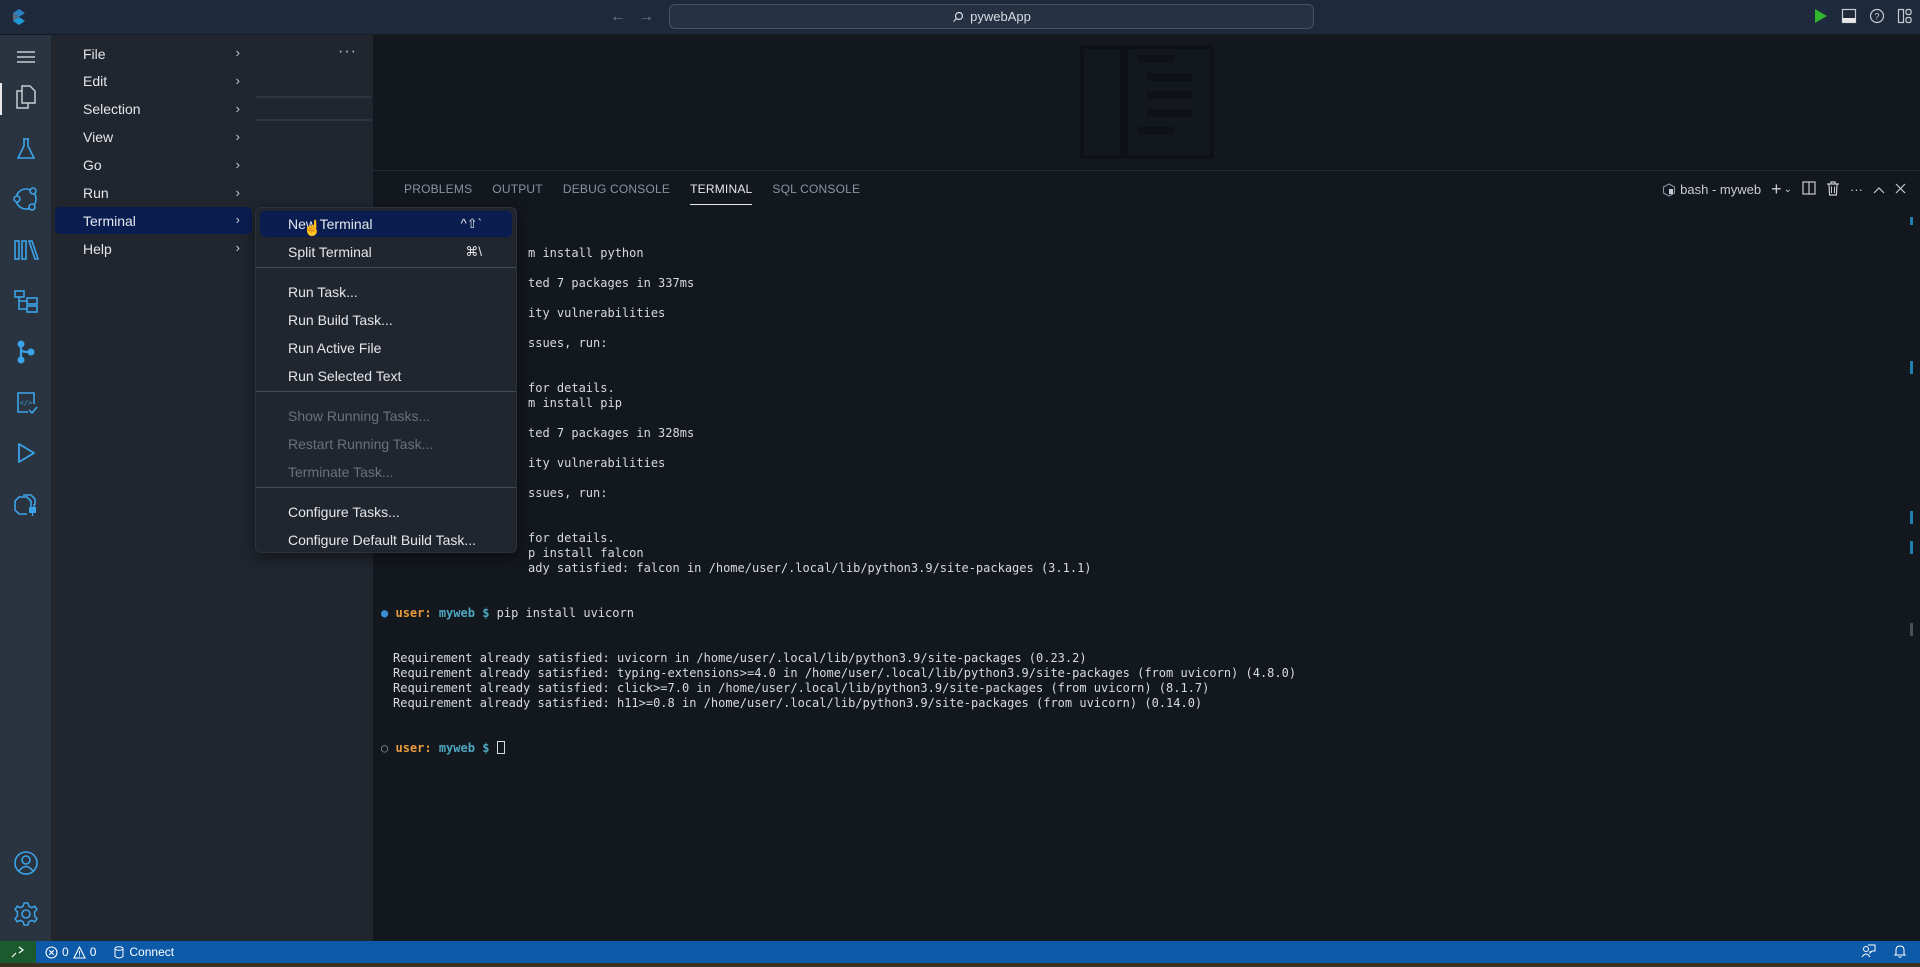 This screenshot has width=1920, height=967. Describe the element at coordinates (65, 952) in the screenshot. I see `error-count: 0` at that location.